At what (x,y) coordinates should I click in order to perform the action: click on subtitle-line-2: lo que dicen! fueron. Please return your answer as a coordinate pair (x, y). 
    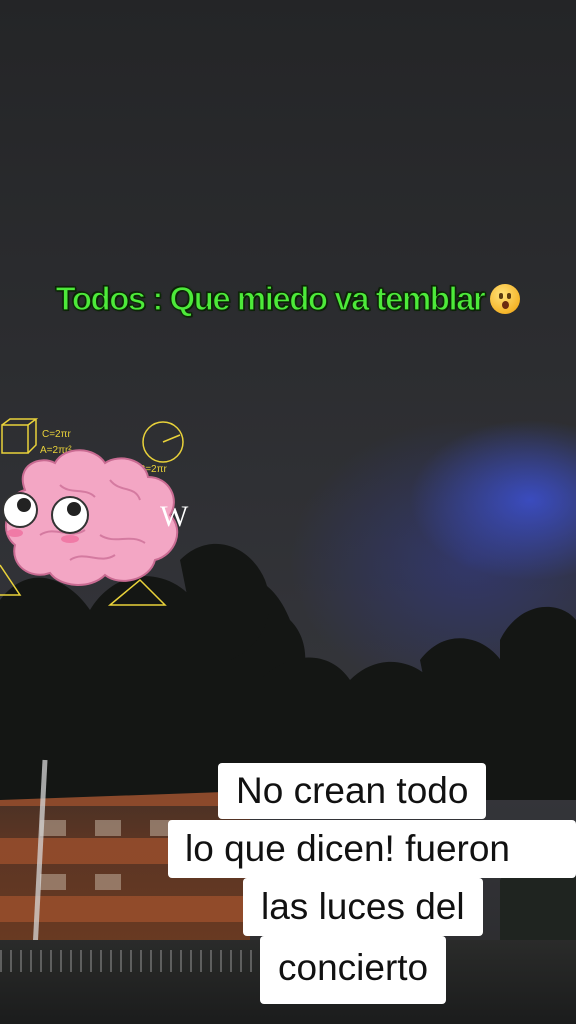
    Looking at the image, I should click on (372, 849).